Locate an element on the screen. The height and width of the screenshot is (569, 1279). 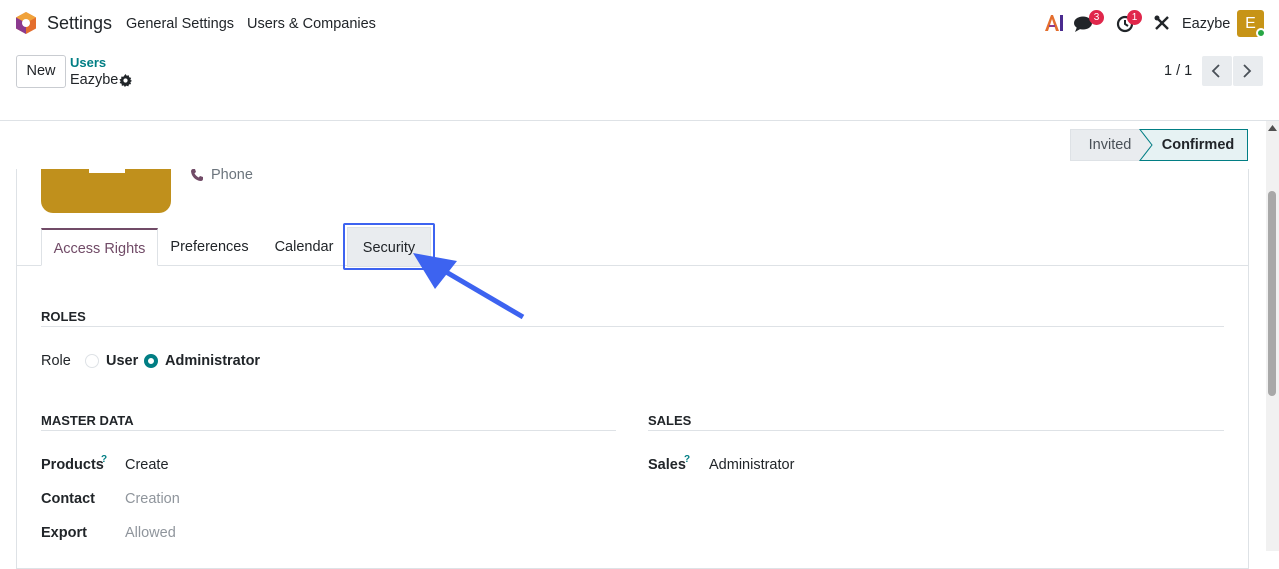
messages-badge: 3 is located at coordinates (1096, 17).